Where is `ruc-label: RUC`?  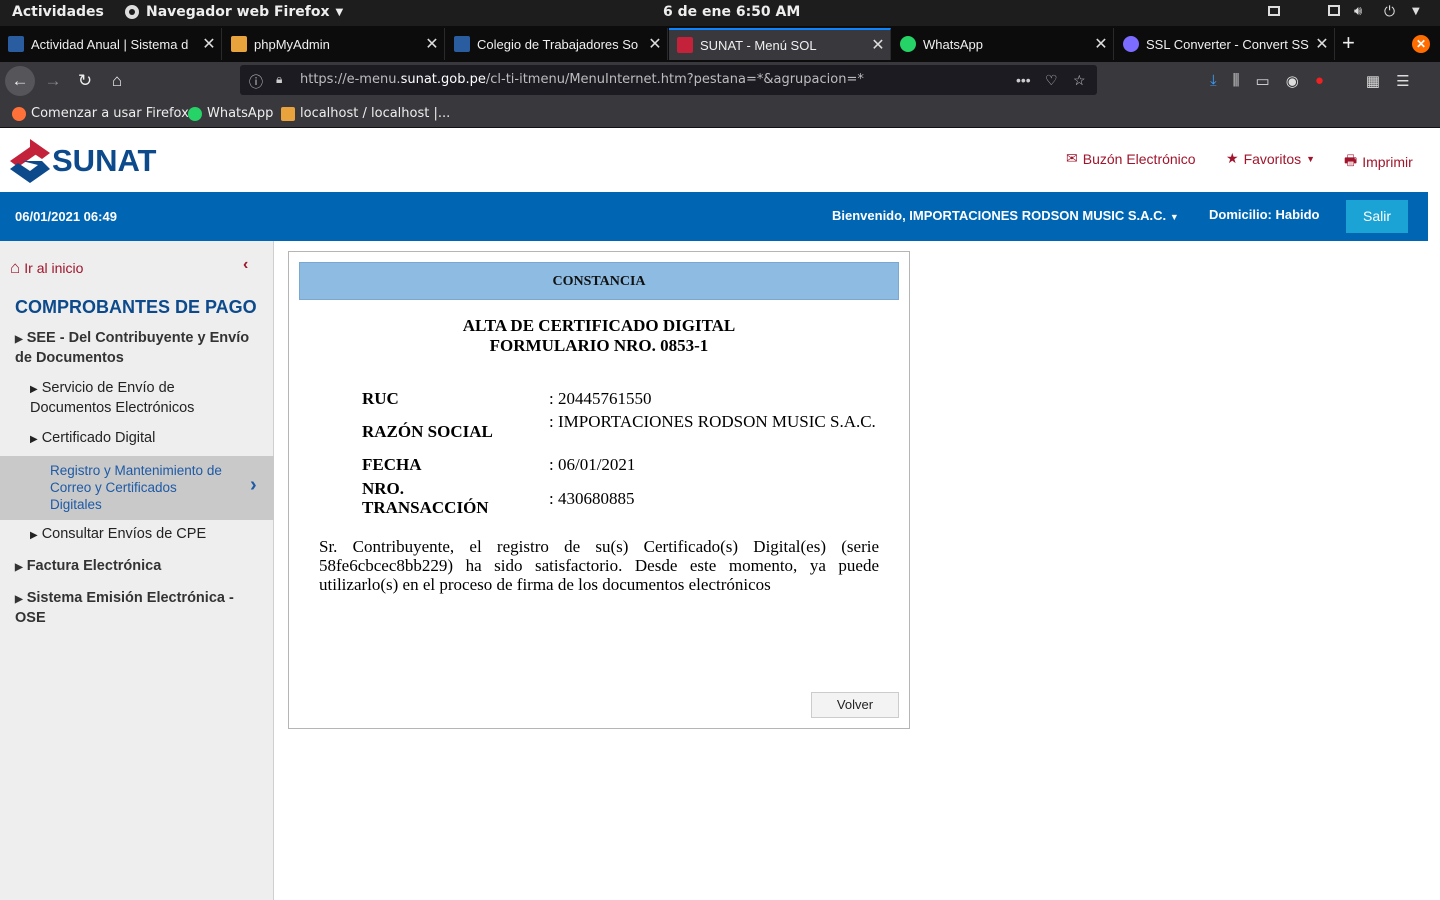
ruc-label: RUC is located at coordinates (380, 398).